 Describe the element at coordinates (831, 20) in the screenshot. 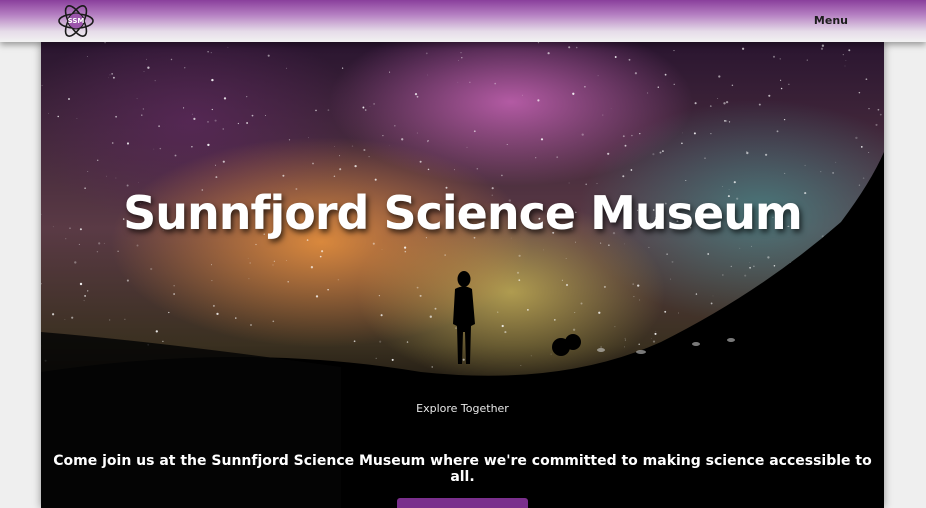

I see `menu-button: Menu` at that location.